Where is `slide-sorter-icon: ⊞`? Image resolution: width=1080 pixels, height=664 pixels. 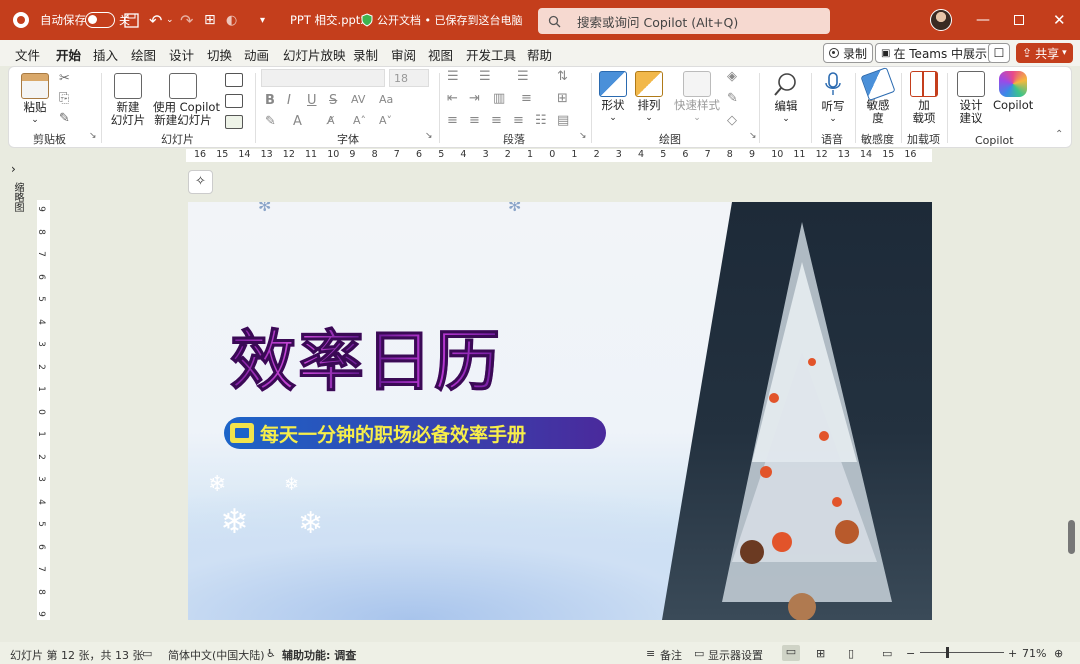 slide-sorter-icon: ⊞ is located at coordinates (820, 653).